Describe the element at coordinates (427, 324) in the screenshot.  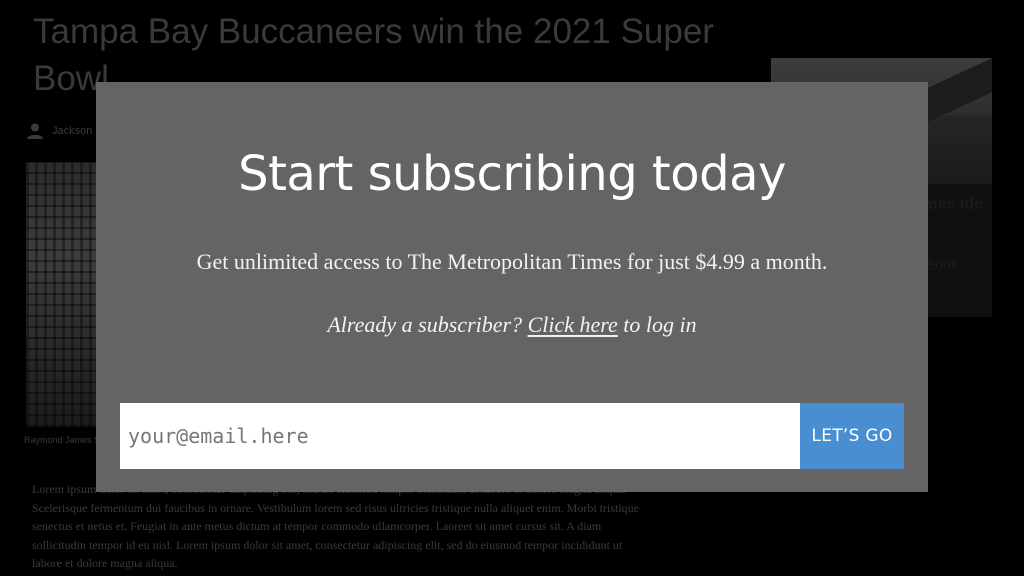
I see `login-prefix: Already a subscriber?` at that location.